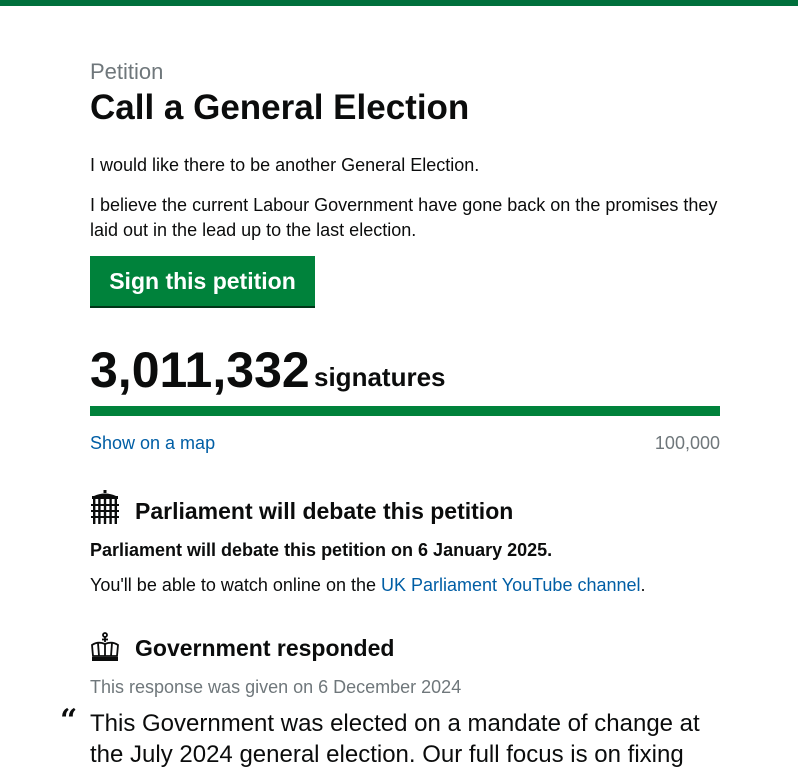  What do you see at coordinates (511, 585) in the screenshot?
I see `youtube-channel-link: UK Parliament YouTube channel` at bounding box center [511, 585].